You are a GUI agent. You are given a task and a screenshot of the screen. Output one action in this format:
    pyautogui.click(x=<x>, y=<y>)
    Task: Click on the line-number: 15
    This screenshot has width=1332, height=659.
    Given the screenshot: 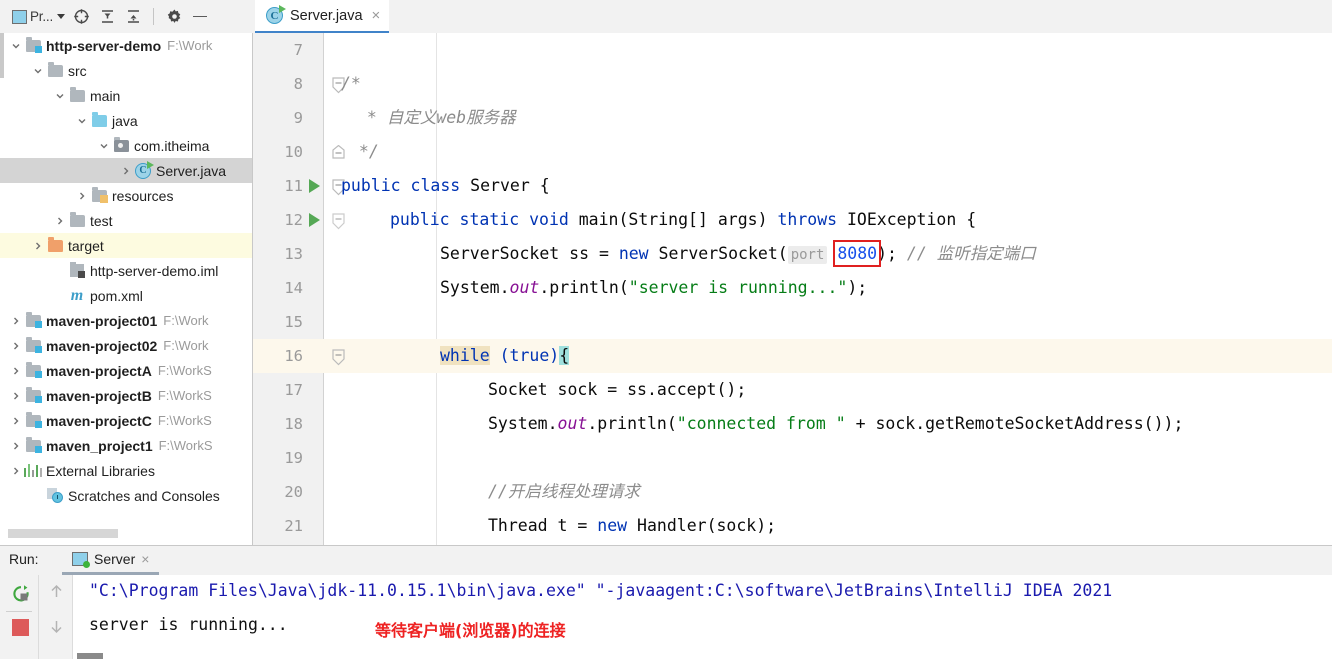 What is the action you would take?
    pyautogui.click(x=293, y=322)
    